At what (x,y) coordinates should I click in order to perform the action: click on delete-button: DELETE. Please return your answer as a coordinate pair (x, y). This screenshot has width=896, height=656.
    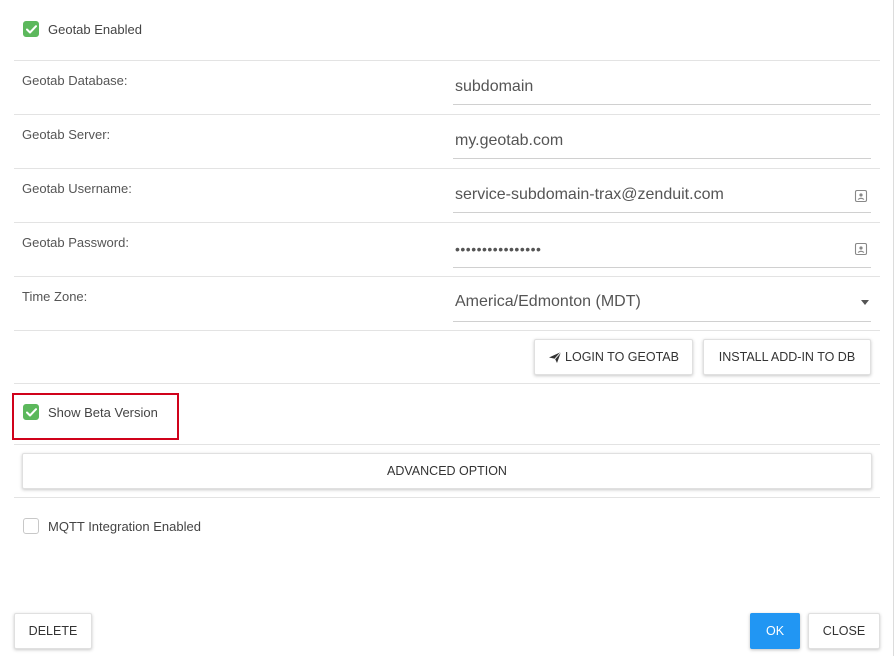
    Looking at the image, I should click on (53, 631).